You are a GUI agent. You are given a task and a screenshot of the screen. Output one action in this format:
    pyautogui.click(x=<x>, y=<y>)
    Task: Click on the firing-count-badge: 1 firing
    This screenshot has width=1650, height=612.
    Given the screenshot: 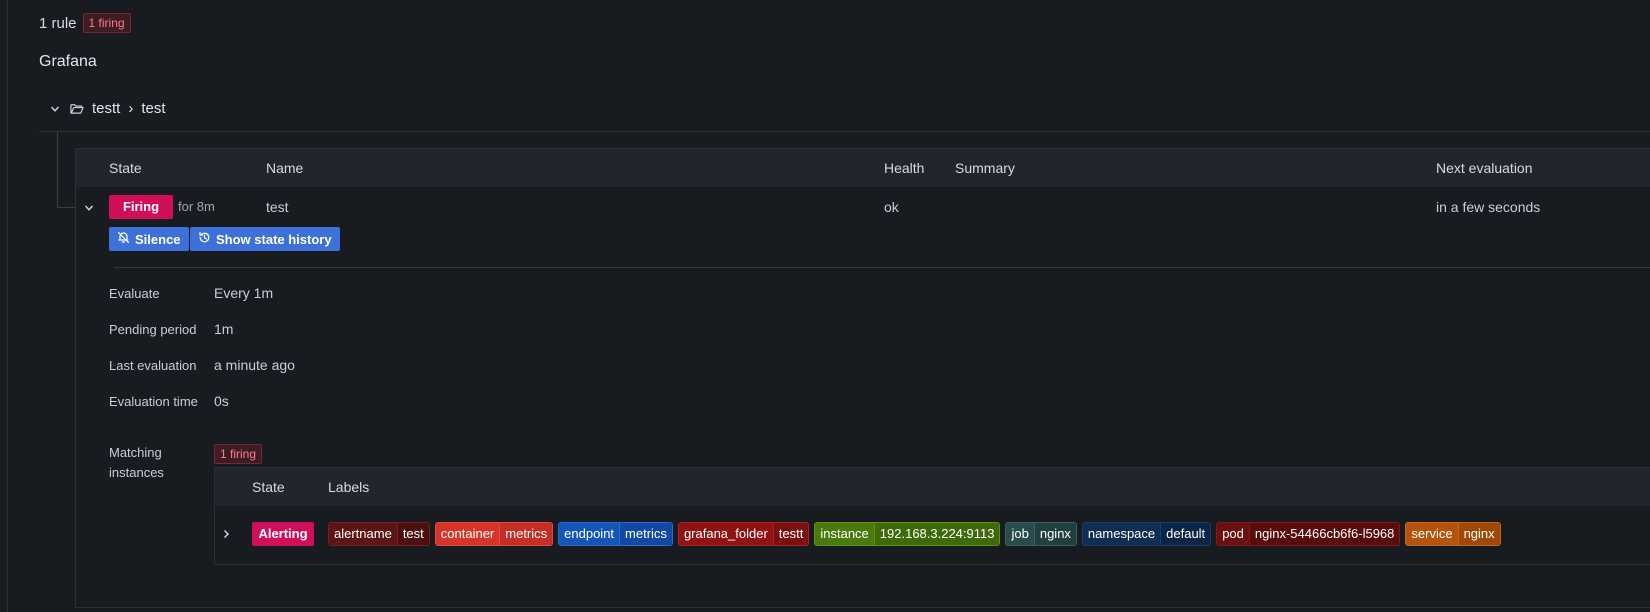 What is the action you would take?
    pyautogui.click(x=106, y=23)
    